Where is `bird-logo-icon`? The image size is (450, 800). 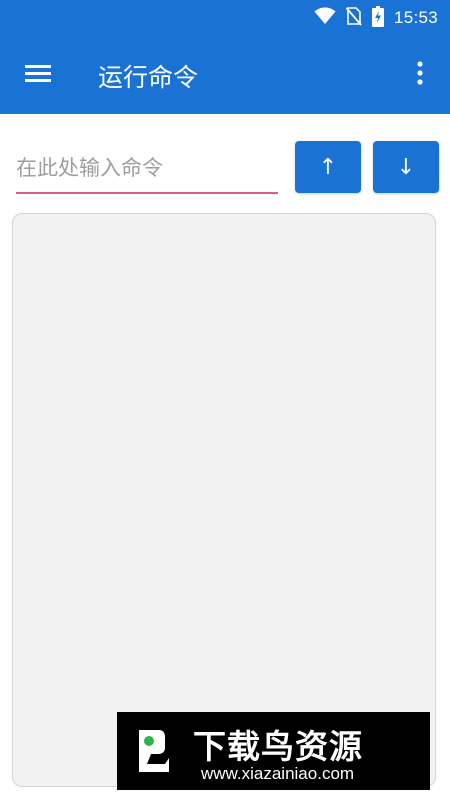
bird-logo-icon is located at coordinates (151, 752).